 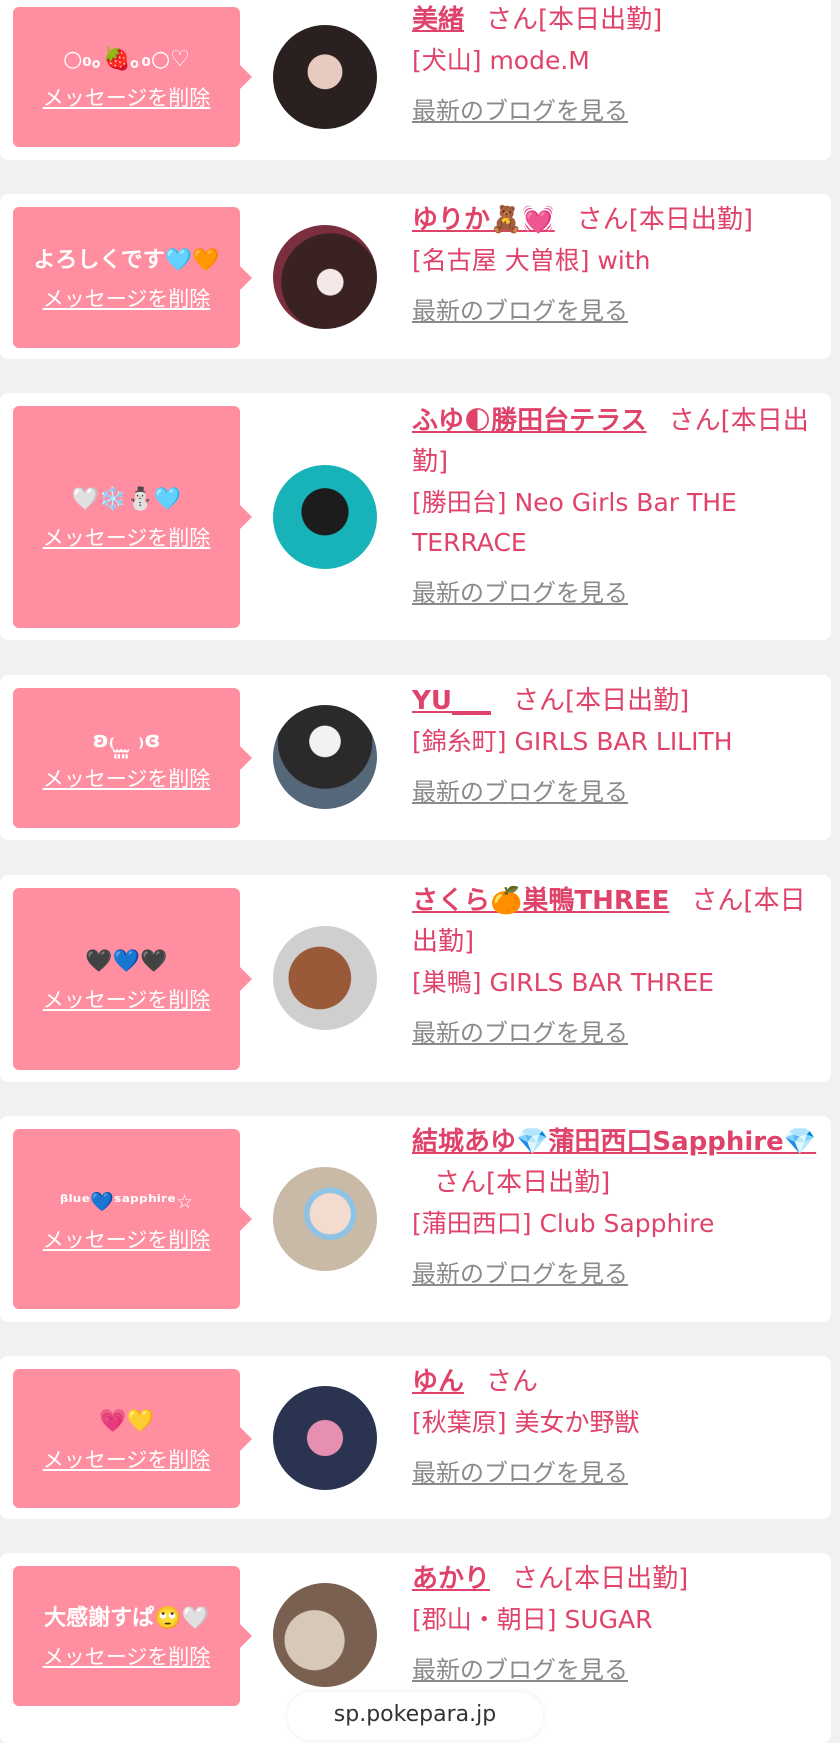 What do you see at coordinates (451, 1579) in the screenshot?
I see `cast-name-link: あかり` at bounding box center [451, 1579].